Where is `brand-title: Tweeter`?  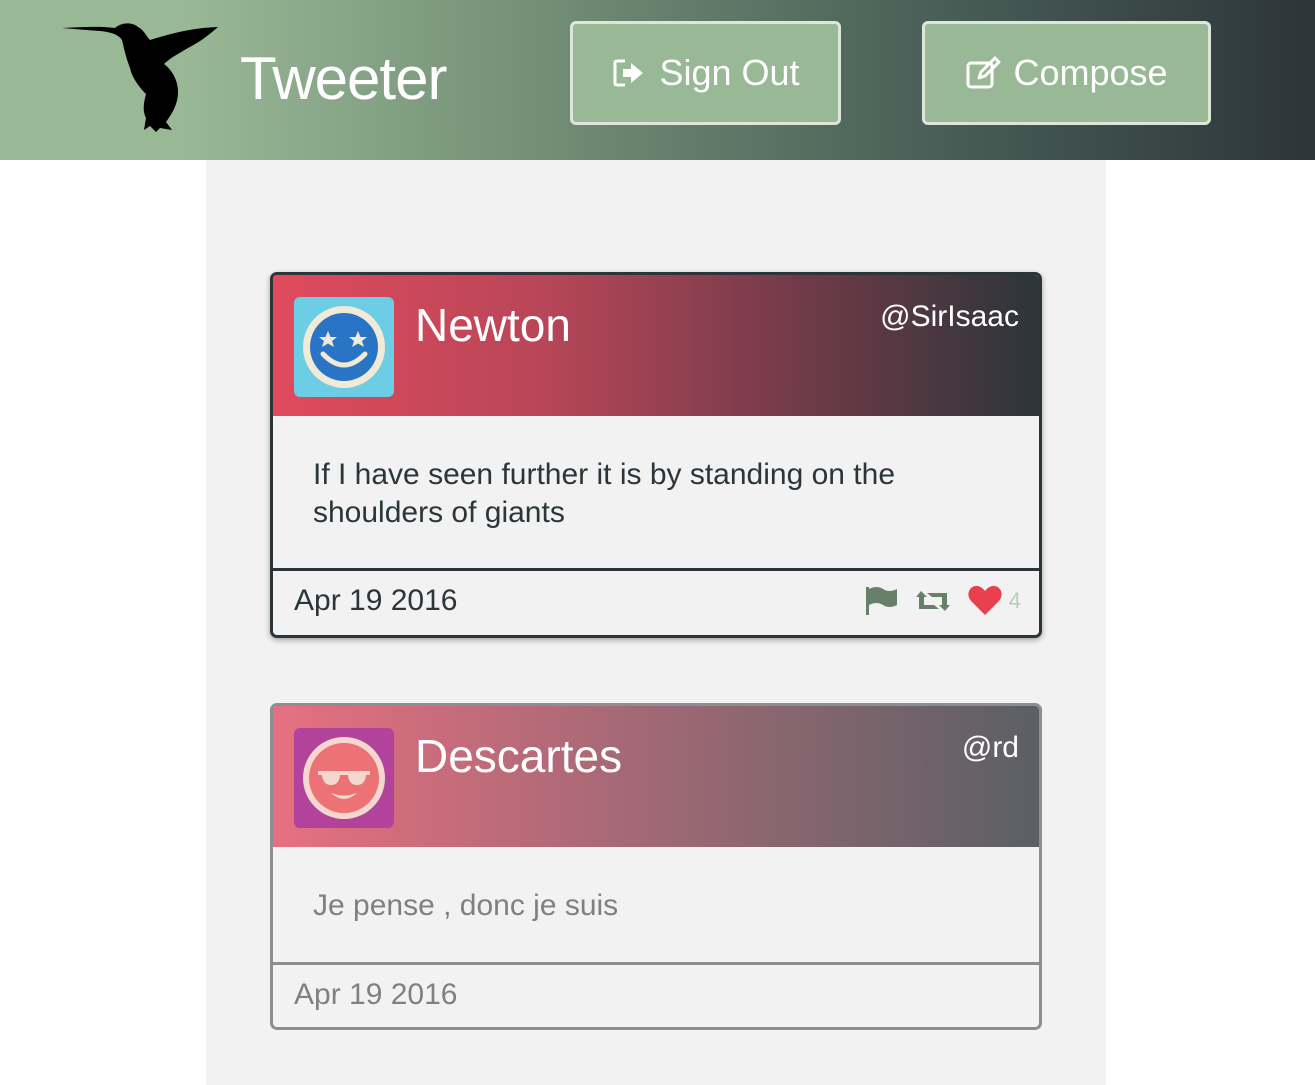
brand-title: Tweeter is located at coordinates (343, 79).